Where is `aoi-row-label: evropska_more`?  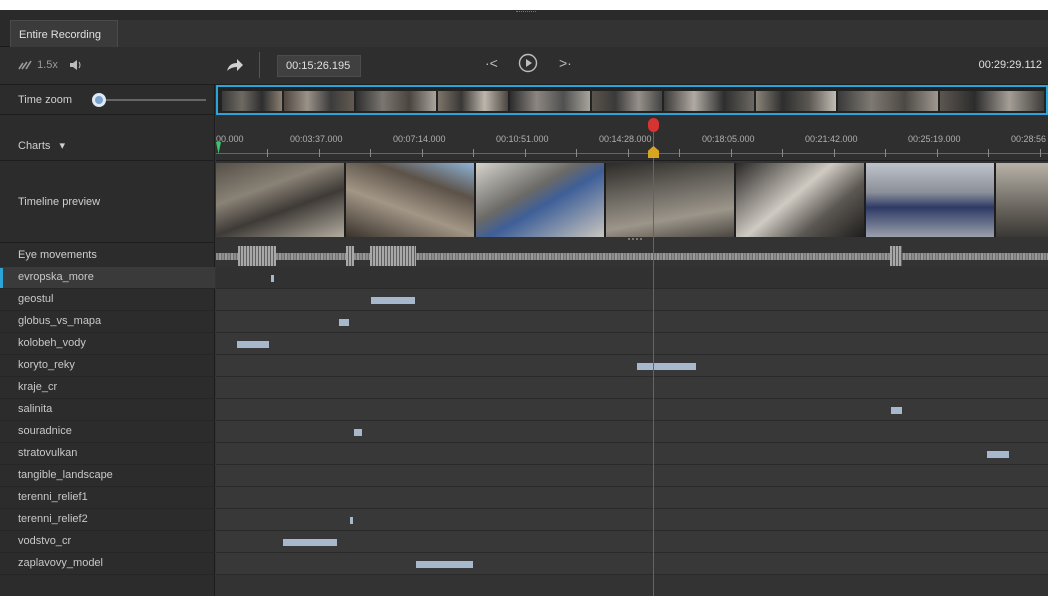
aoi-row-label: evropska_more is located at coordinates (107, 278).